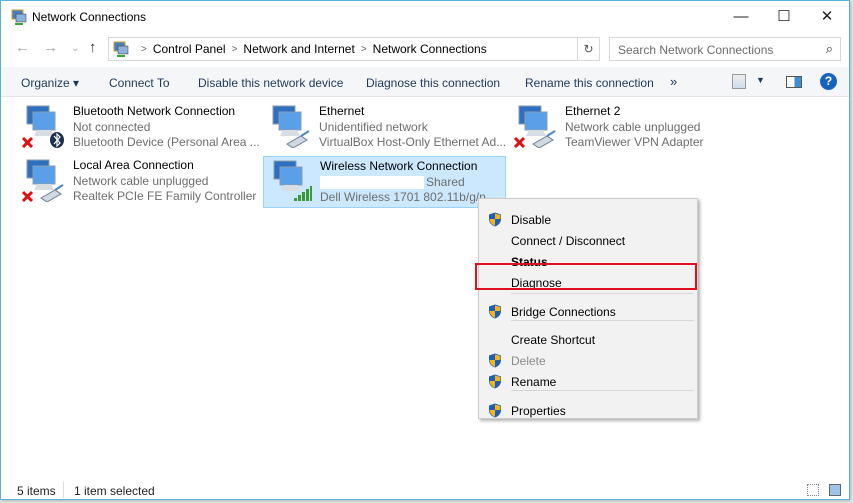 This screenshot has height=503, width=853. What do you see at coordinates (112, 126) in the screenshot?
I see `status-text: Not connected` at bounding box center [112, 126].